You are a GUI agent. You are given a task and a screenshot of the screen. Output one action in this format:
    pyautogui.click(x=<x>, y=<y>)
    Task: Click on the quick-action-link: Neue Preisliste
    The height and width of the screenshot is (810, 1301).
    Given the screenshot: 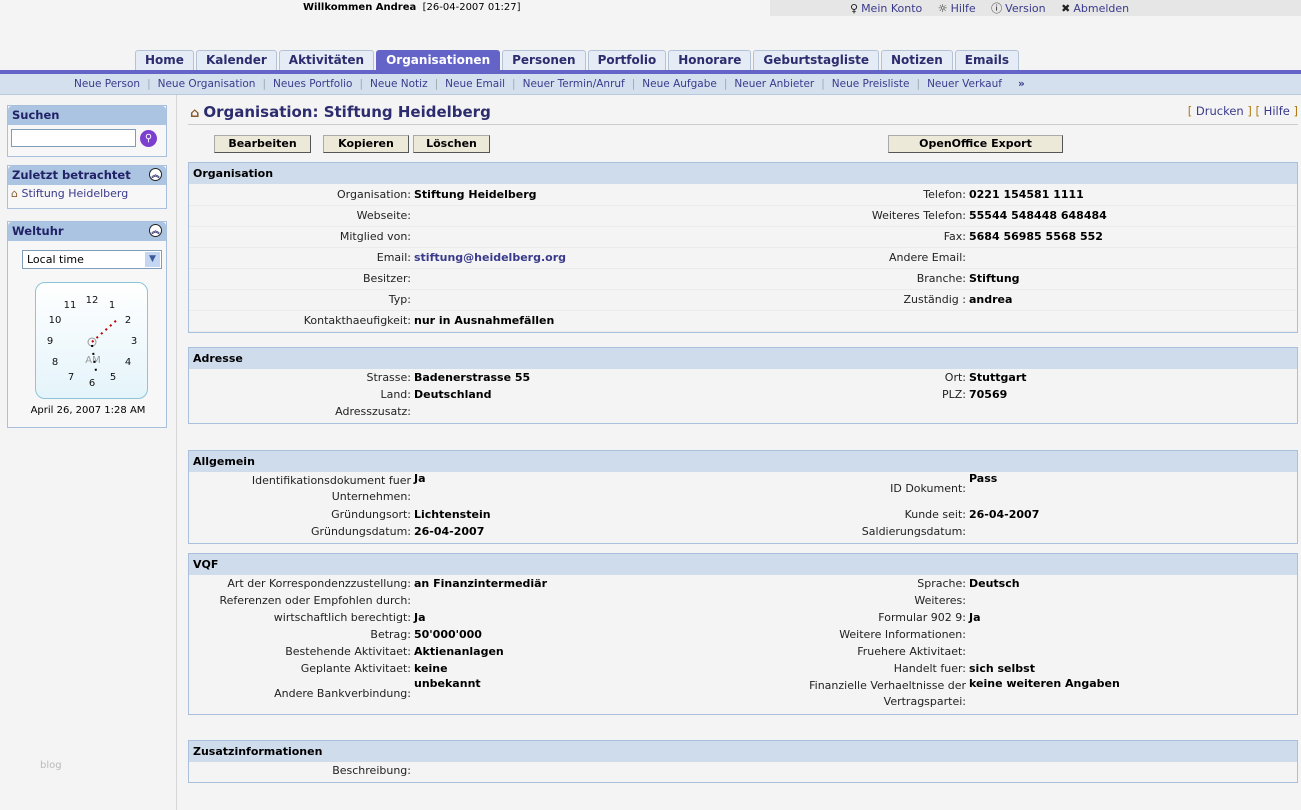 What is the action you would take?
    pyautogui.click(x=871, y=84)
    